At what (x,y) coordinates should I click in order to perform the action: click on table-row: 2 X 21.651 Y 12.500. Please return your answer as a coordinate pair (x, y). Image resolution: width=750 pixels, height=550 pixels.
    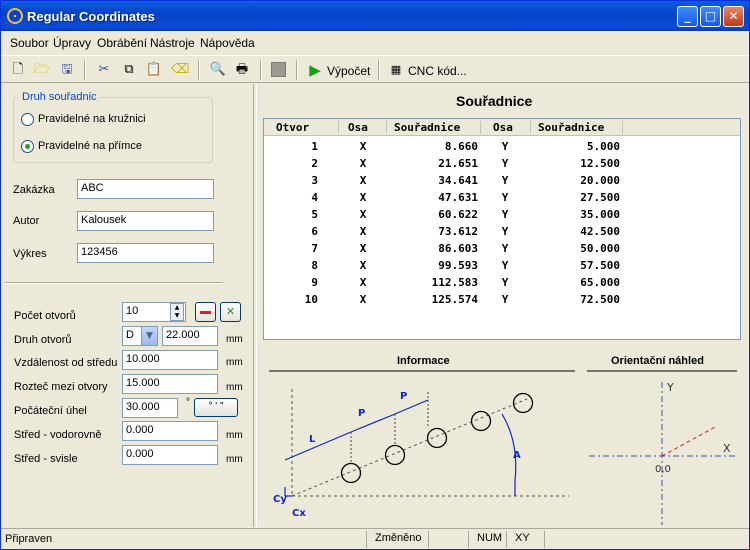
    Looking at the image, I should click on (502, 163).